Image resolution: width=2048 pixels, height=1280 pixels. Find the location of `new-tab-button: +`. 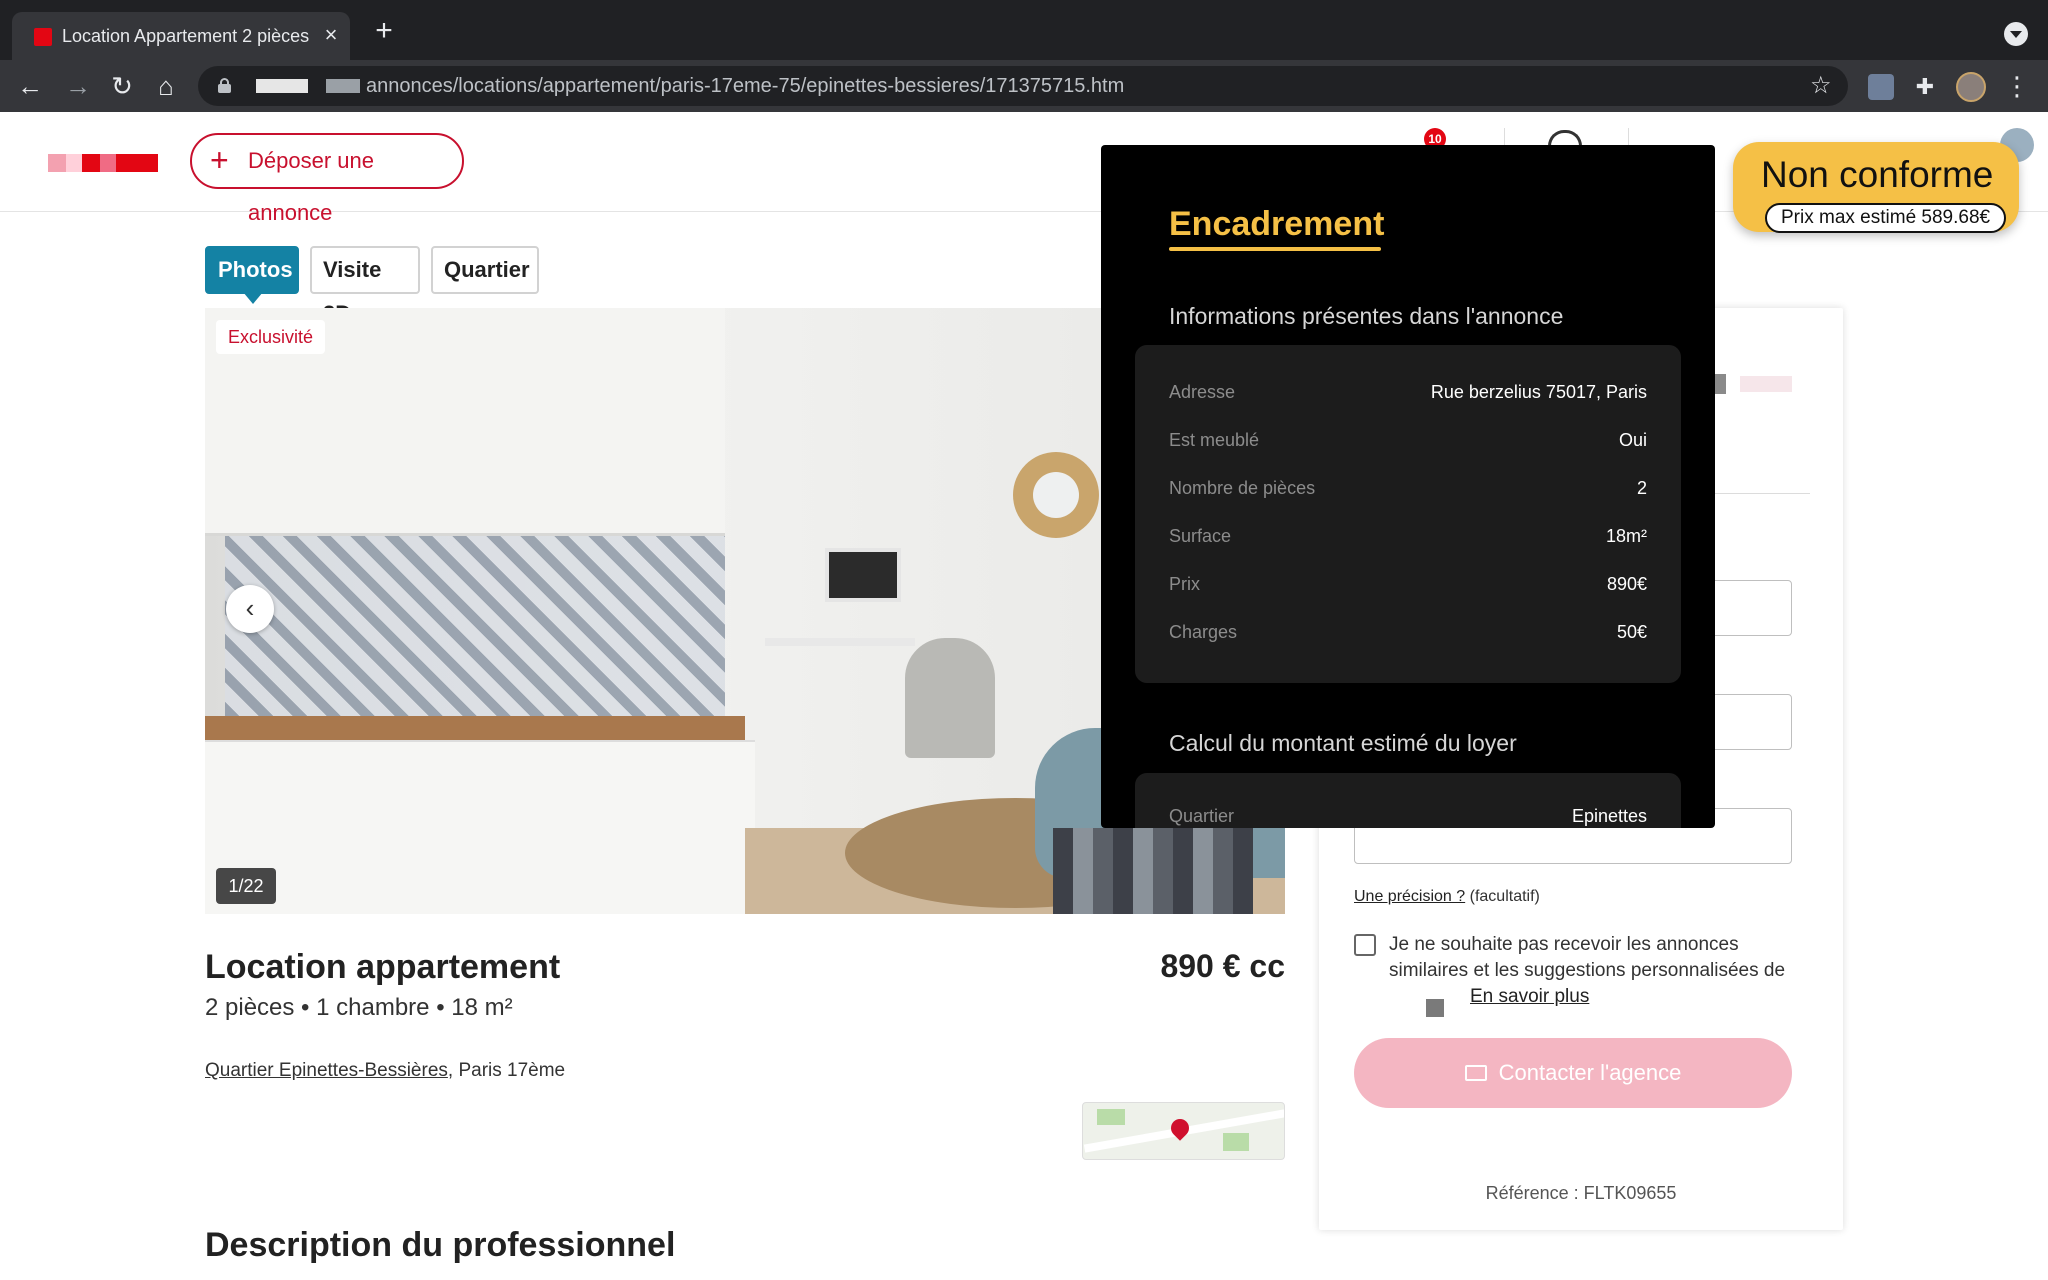

new-tab-button: + is located at coordinates (384, 31).